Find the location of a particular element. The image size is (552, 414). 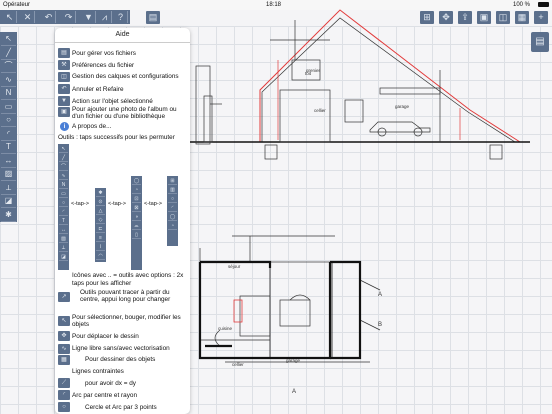

tool-icon: ◇ is located at coordinates (100, 220).